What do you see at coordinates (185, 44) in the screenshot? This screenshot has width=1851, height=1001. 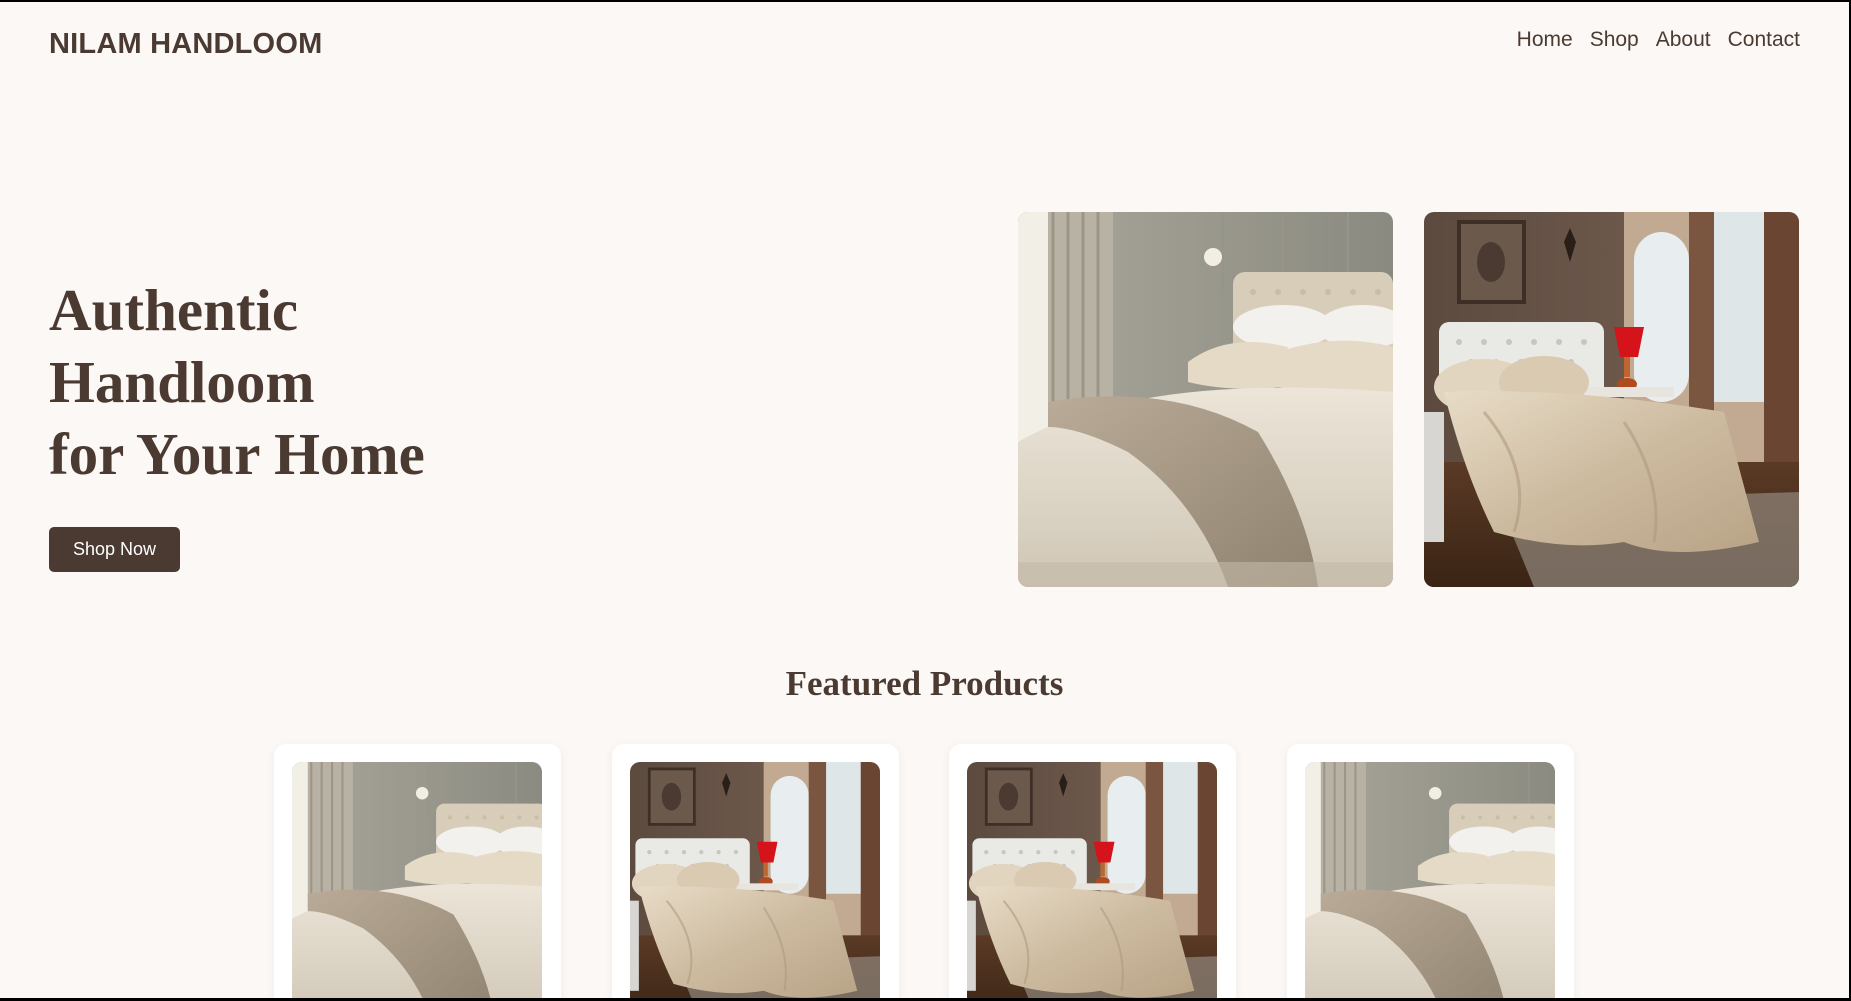 I see `brand-logo: NILAM HANDLOOM` at bounding box center [185, 44].